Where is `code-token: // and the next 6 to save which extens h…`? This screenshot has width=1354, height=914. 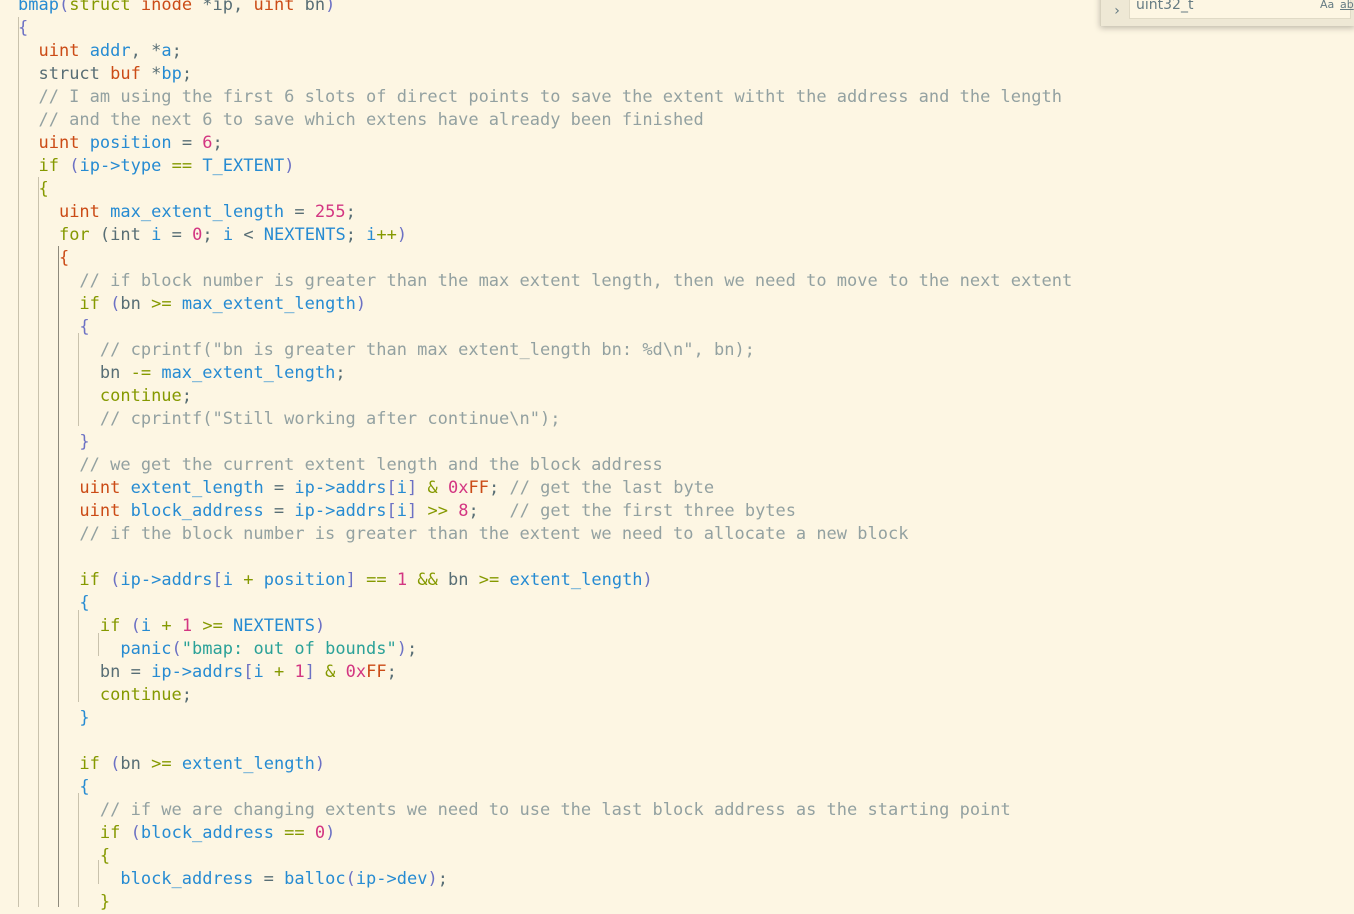 code-token: // and the next 6 to save which extens h… is located at coordinates (361, 120).